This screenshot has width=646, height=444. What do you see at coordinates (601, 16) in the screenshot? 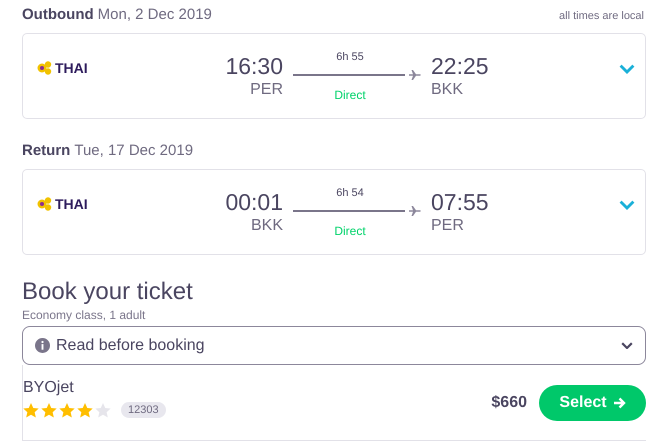
I see `timezone-note: all times are local` at bounding box center [601, 16].